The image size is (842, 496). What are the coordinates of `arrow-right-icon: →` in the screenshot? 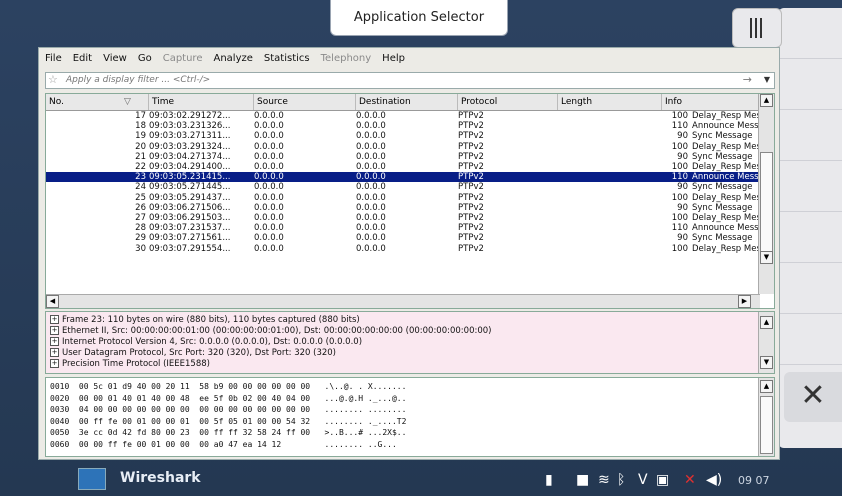 It's located at (747, 79).